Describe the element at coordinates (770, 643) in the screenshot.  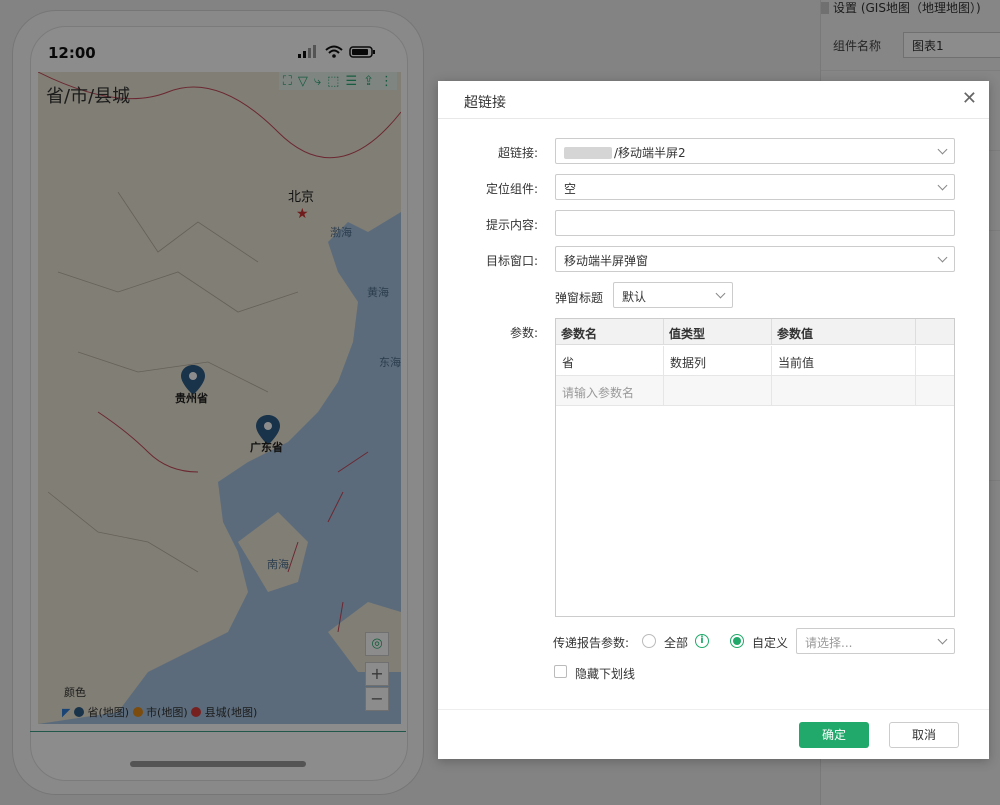
I see `radio-custom-label: 自定义` at that location.